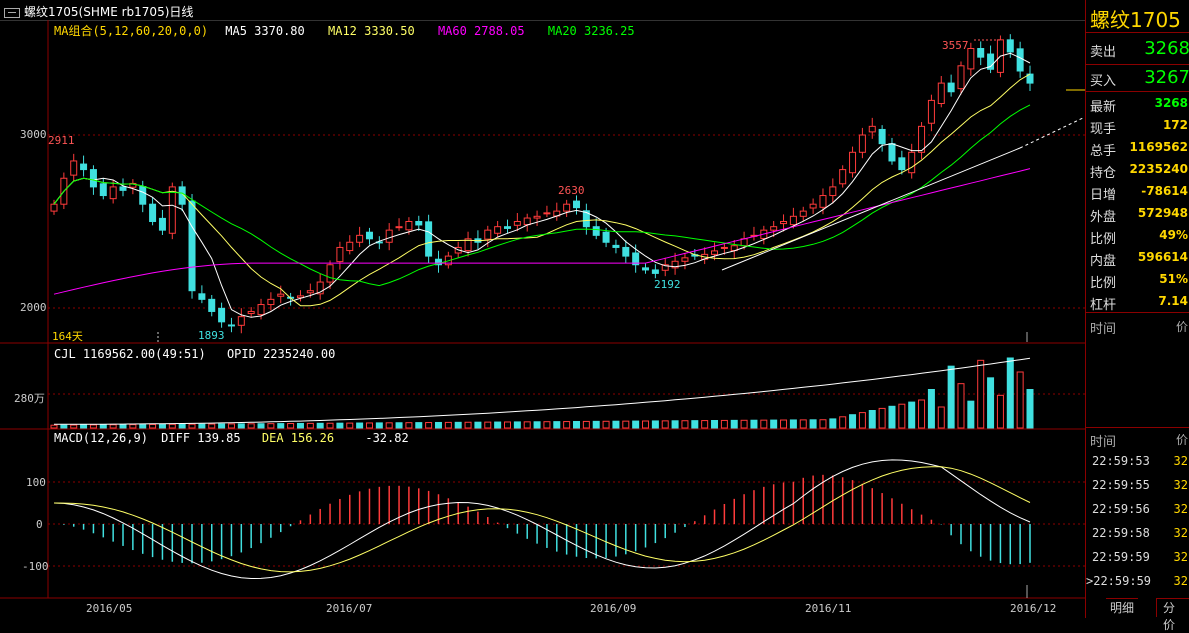  I want to click on sell-row: 卖出 3268, so click(1137, 50).